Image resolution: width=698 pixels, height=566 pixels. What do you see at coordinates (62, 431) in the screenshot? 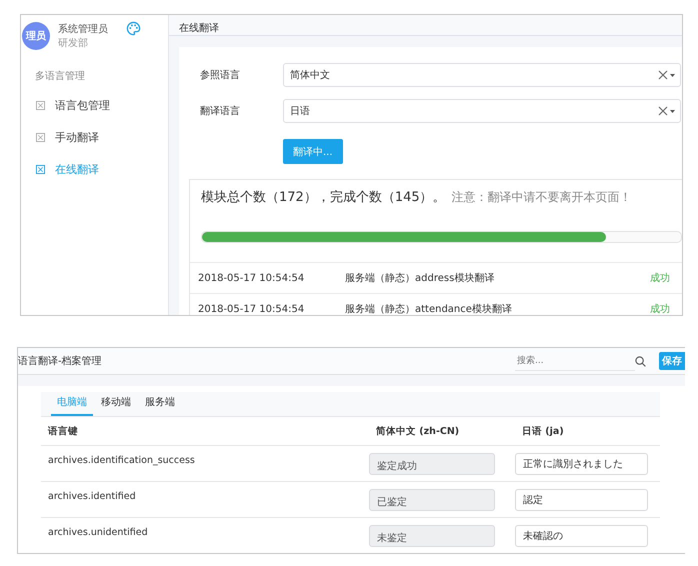
I see `column-header: 语言键` at bounding box center [62, 431].